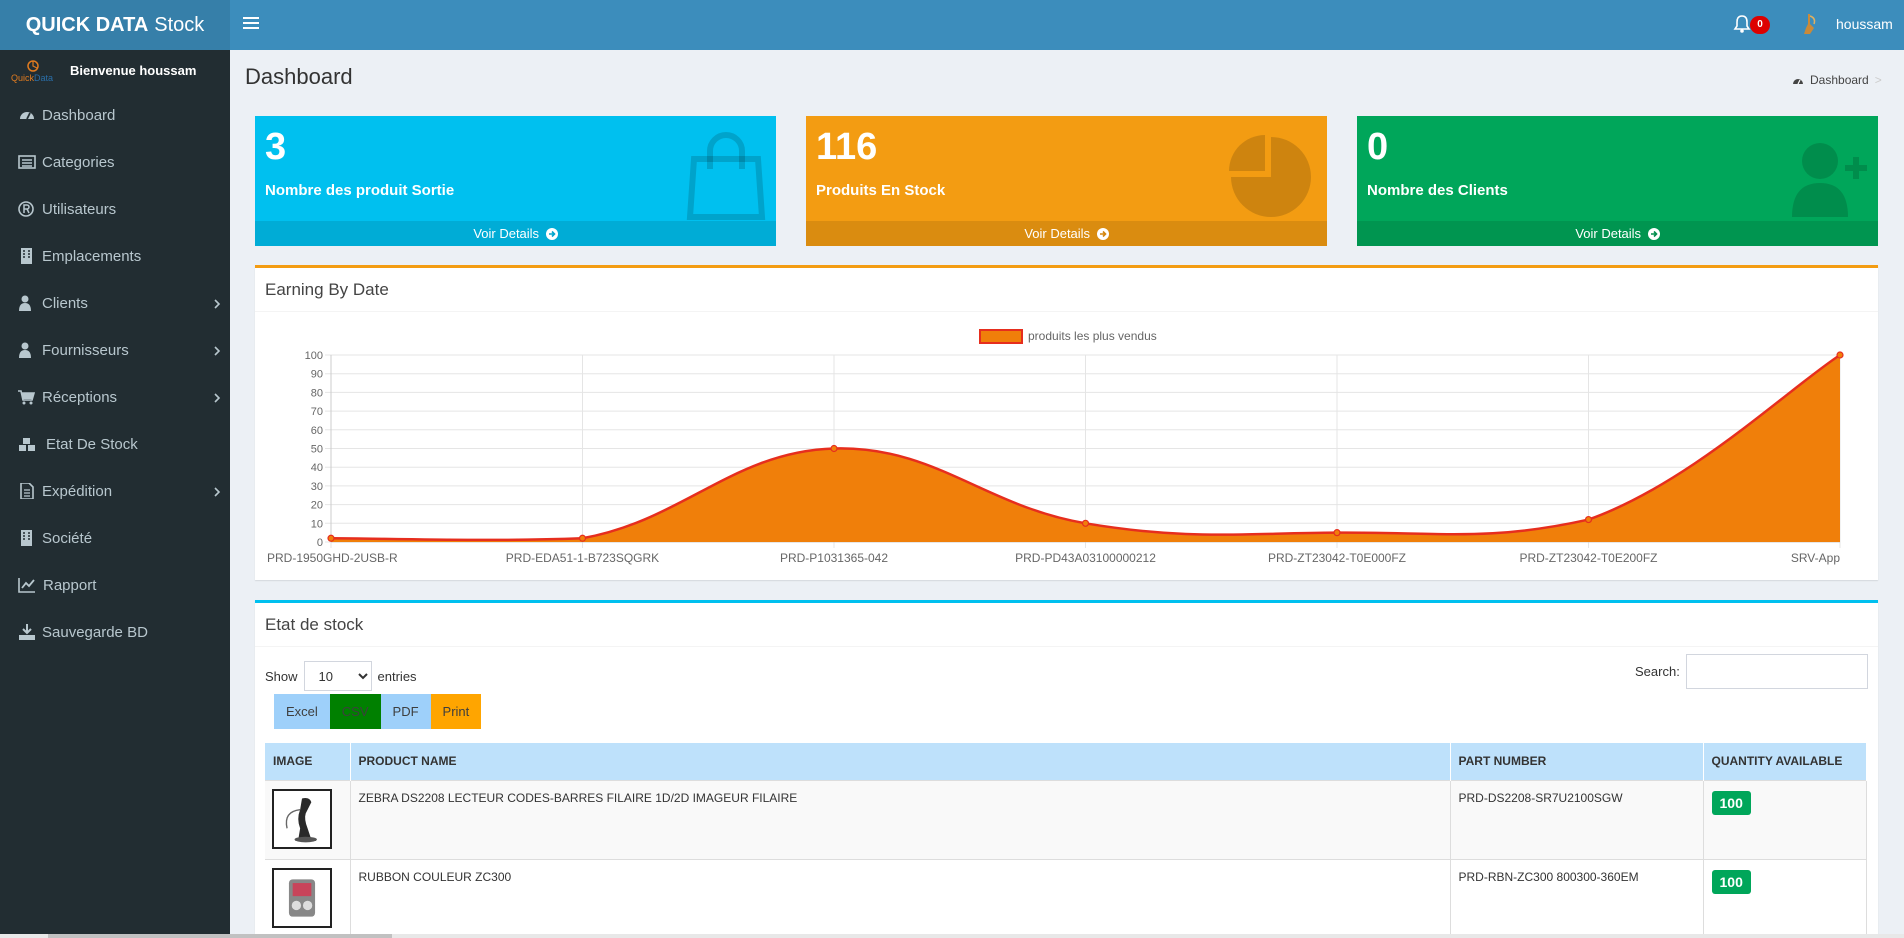 This screenshot has height=938, width=1904. I want to click on sidebar-item-label: Dashboard, so click(79, 115).